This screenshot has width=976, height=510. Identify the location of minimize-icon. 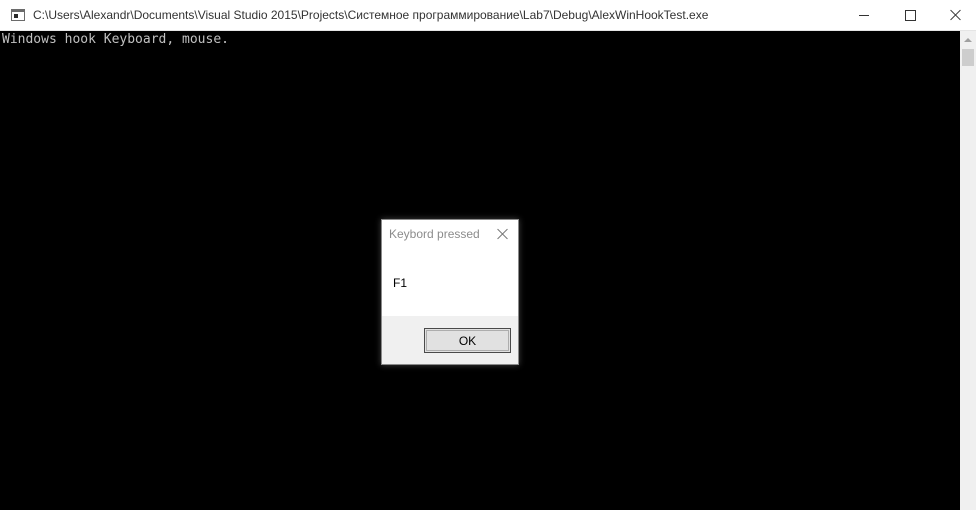
(864, 15).